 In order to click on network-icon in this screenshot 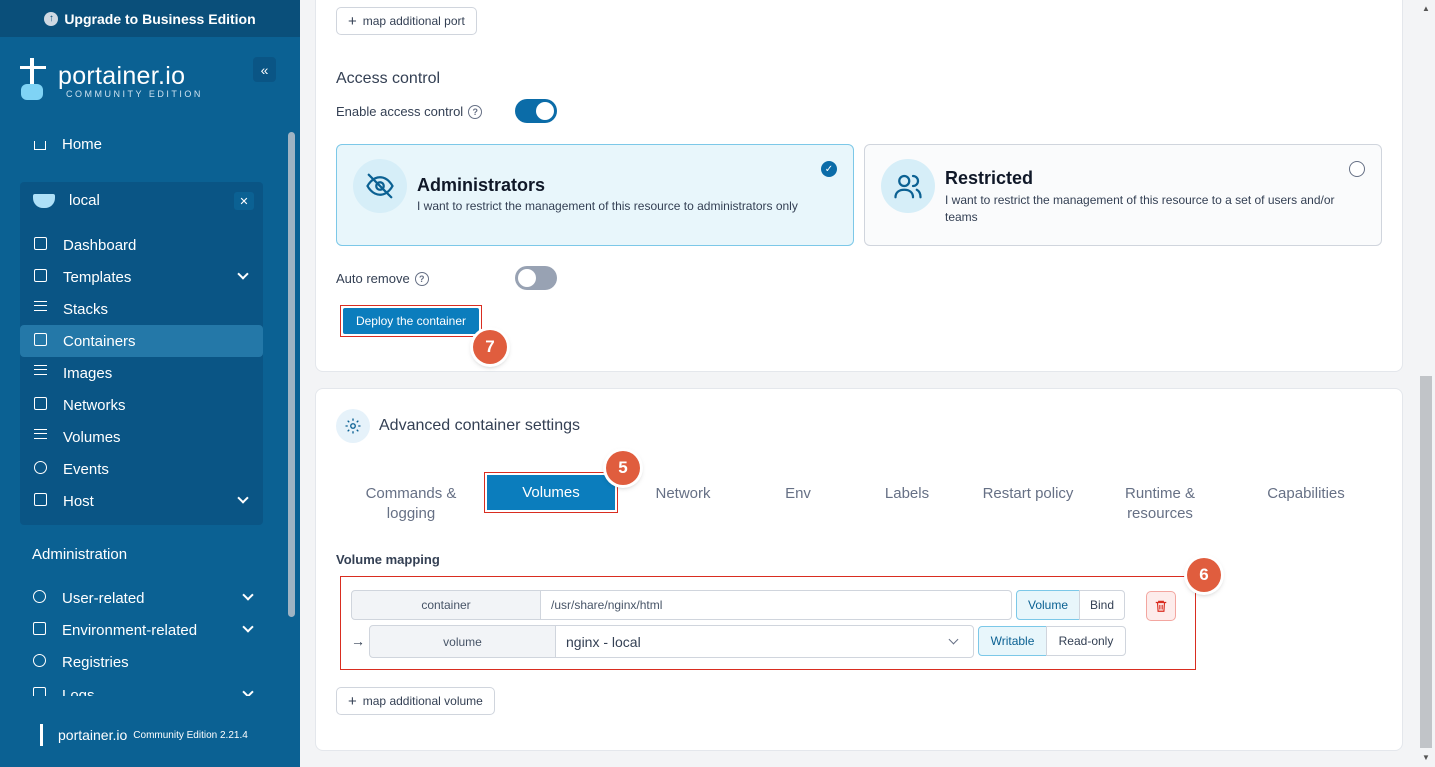, I will do `click(41, 405)`.